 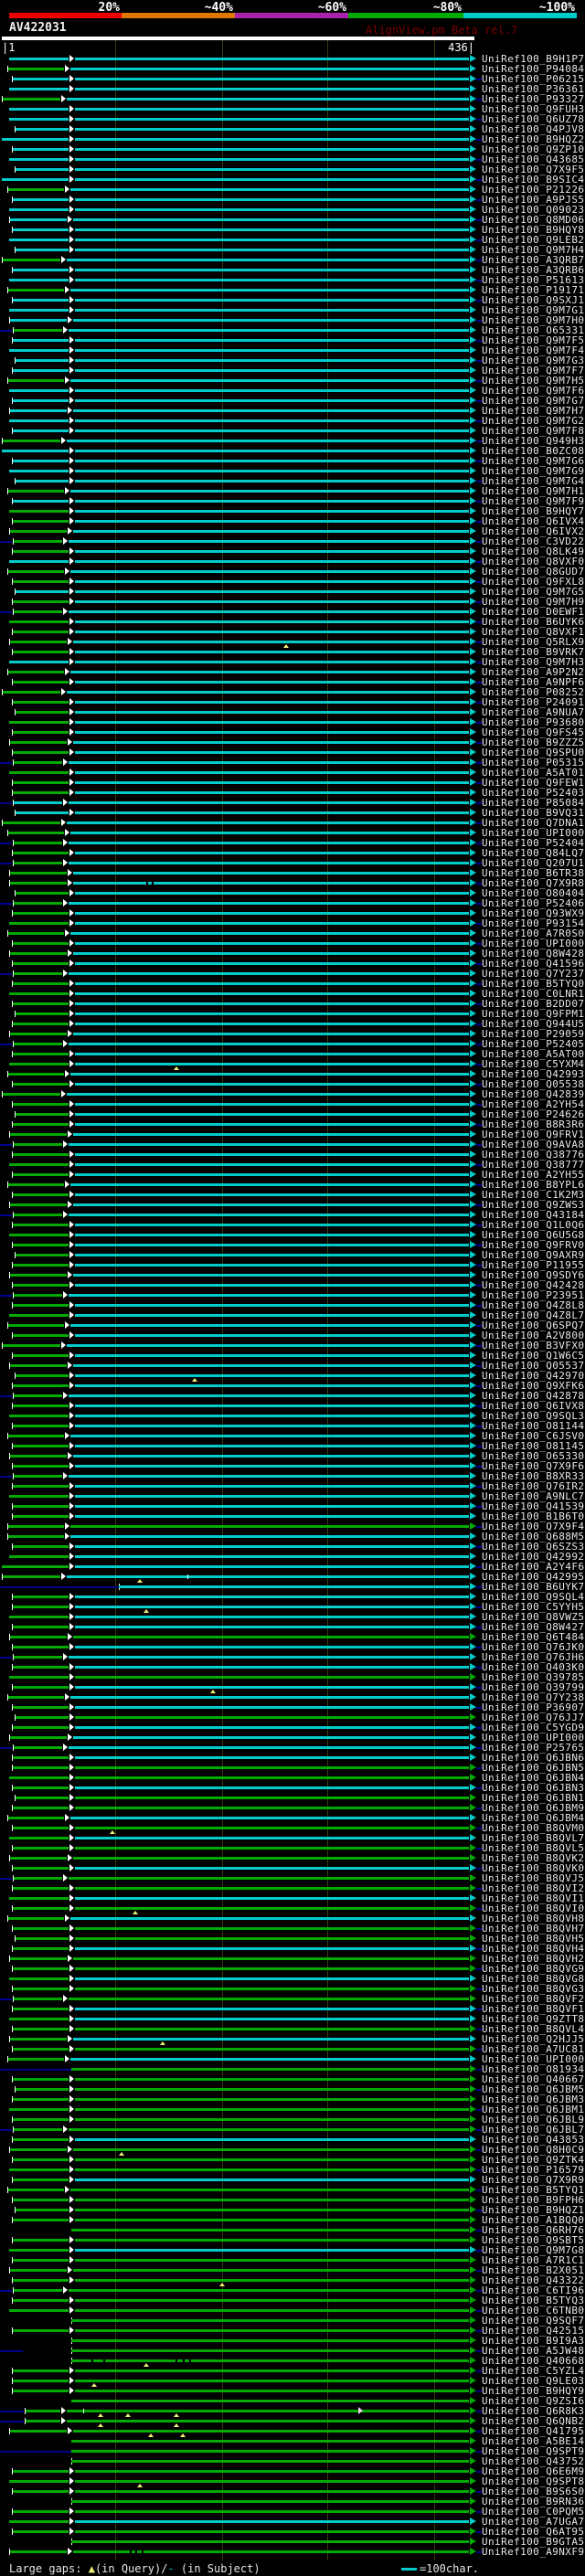 What do you see at coordinates (534, 1486) in the screenshot?
I see `hit-label: UniRef100_Q76IR2` at bounding box center [534, 1486].